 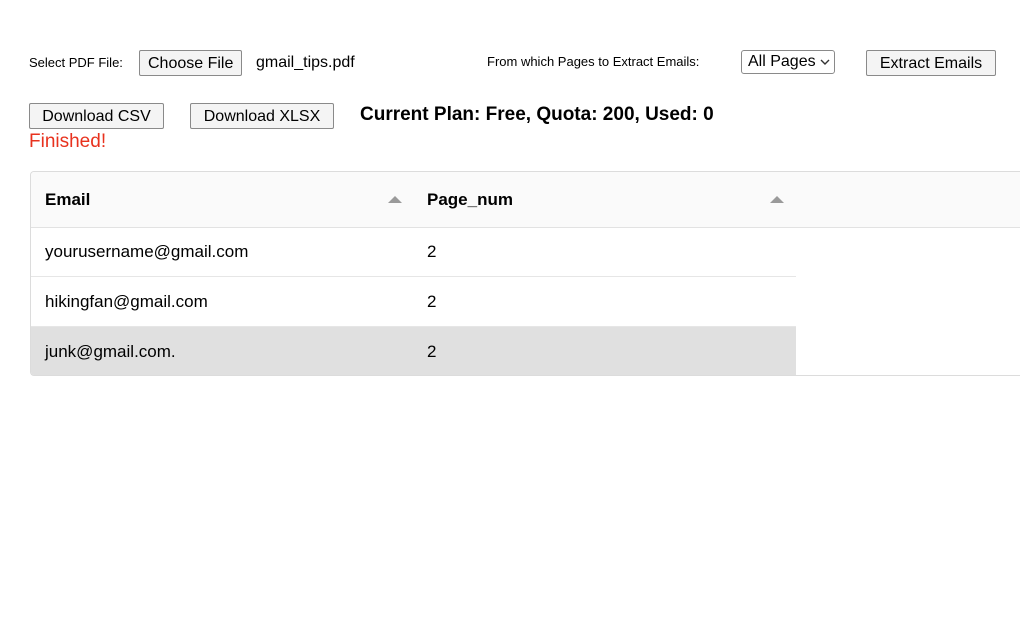 What do you see at coordinates (126, 301) in the screenshot?
I see `email-cell: hikingfan@gmail.com` at bounding box center [126, 301].